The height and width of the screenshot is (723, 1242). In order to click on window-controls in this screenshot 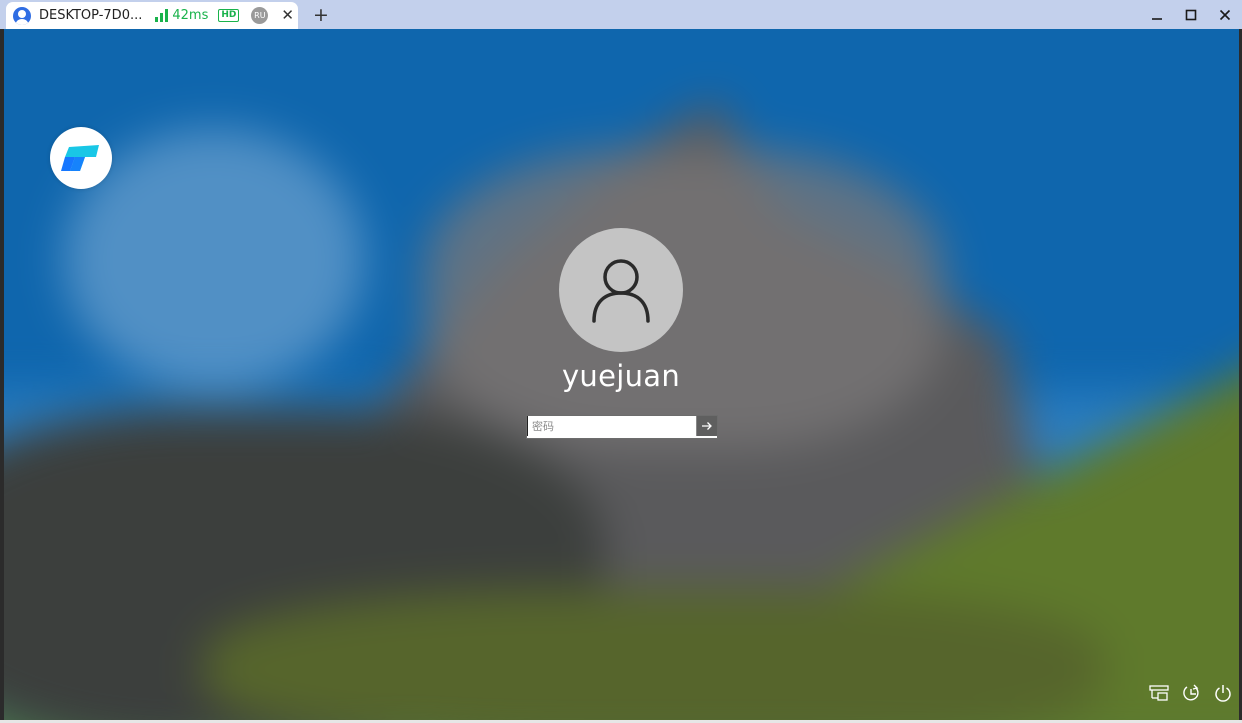, I will do `click(1191, 14)`.